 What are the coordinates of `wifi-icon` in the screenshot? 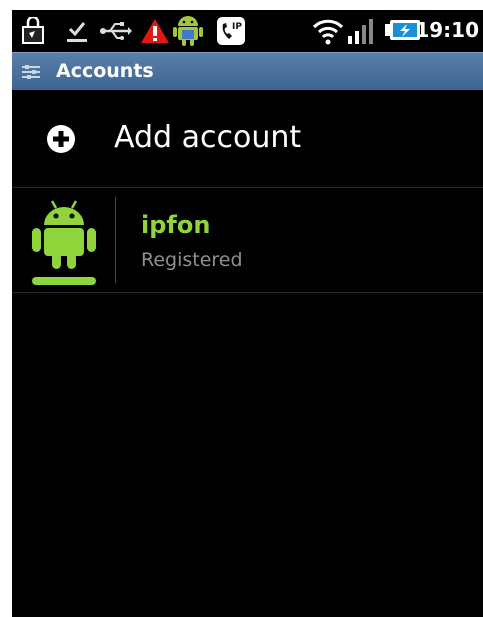 It's located at (328, 31).